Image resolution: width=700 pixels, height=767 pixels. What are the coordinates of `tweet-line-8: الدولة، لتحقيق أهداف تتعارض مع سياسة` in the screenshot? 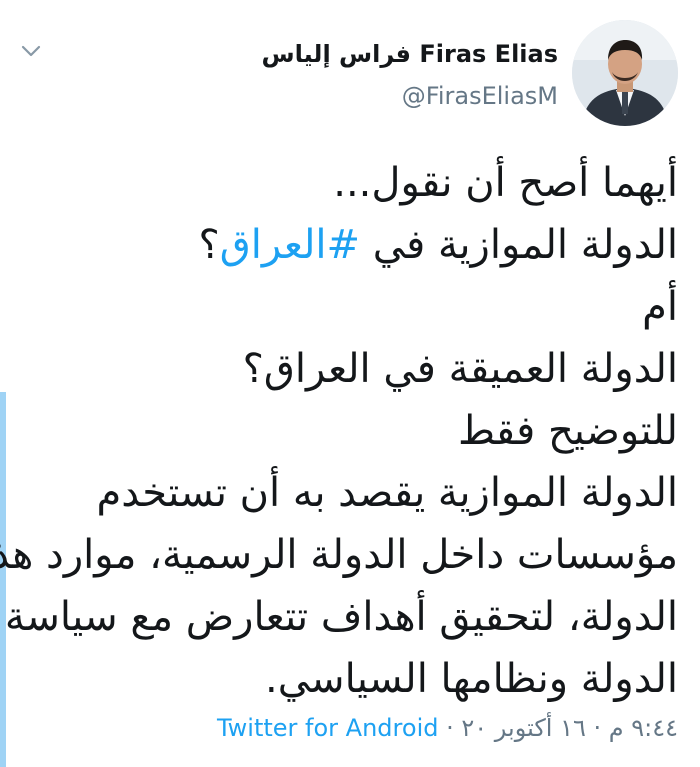 It's located at (341, 617).